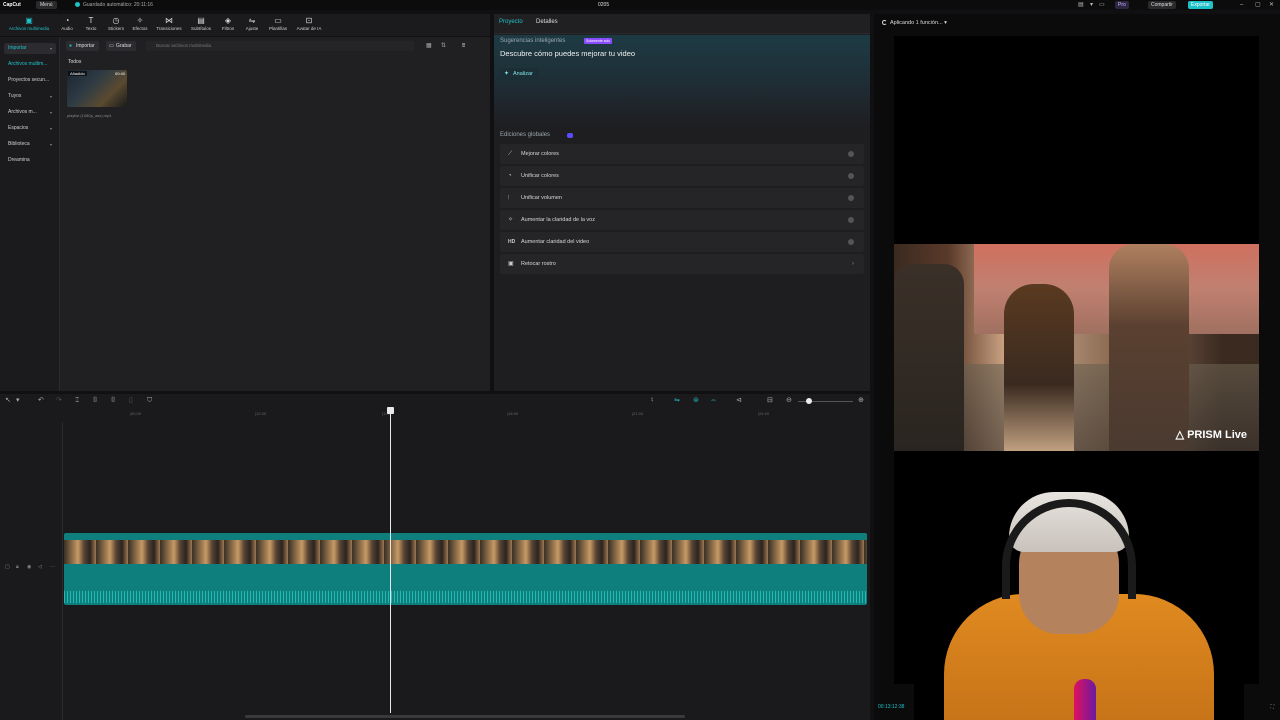 The height and width of the screenshot is (720, 1280). What do you see at coordinates (696, 401) in the screenshot?
I see `link-icon: ⊜` at bounding box center [696, 401].